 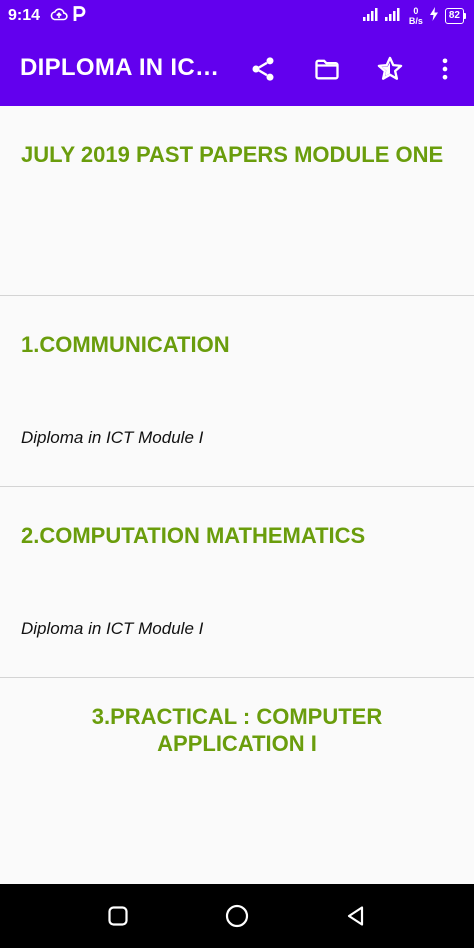 I want to click on status-system-icons: 0 B/s 82, so click(x=414, y=16).